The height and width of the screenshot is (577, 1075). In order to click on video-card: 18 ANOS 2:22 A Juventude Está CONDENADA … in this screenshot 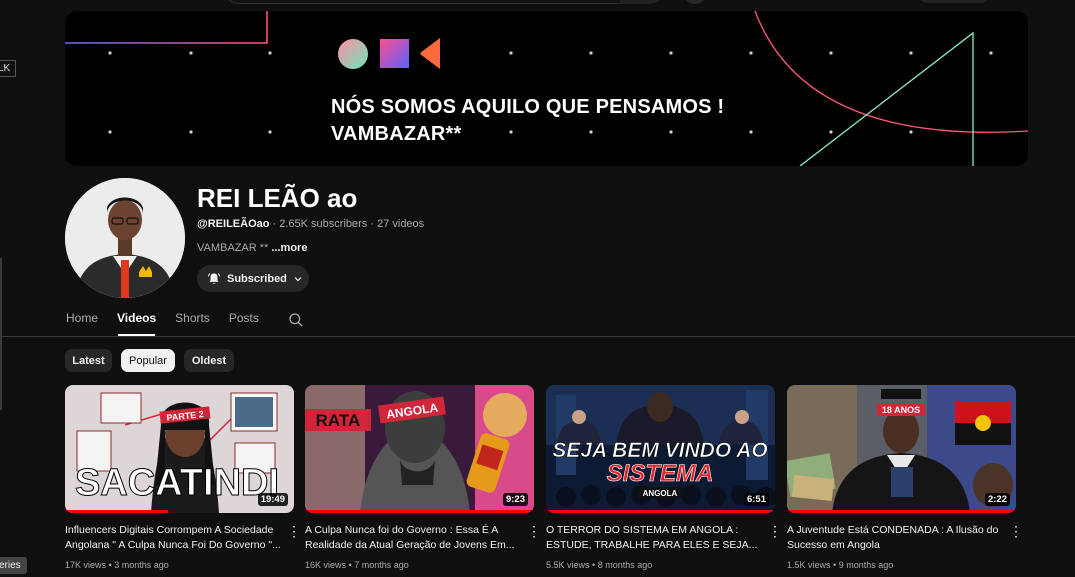, I will do `click(905, 477)`.